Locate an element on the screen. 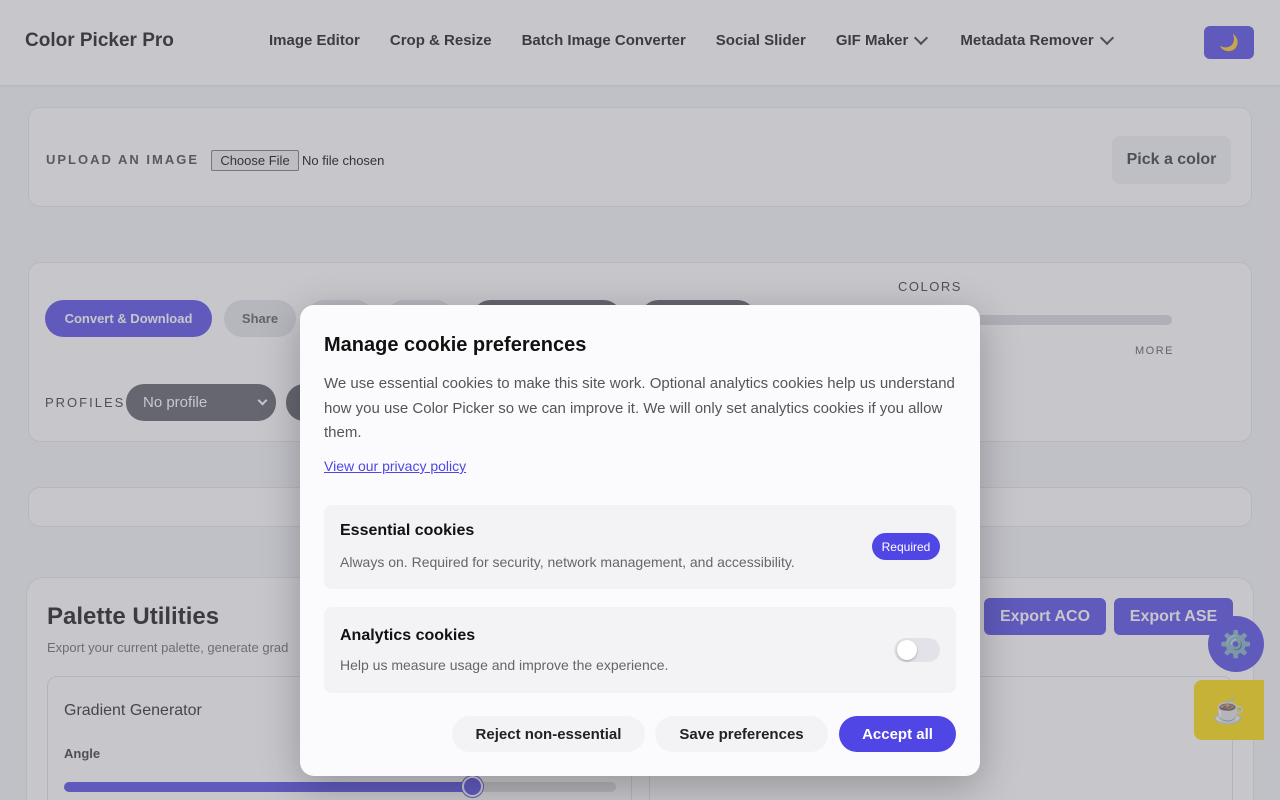 The height and width of the screenshot is (800, 1280). analytics-toggle is located at coordinates (917, 650).